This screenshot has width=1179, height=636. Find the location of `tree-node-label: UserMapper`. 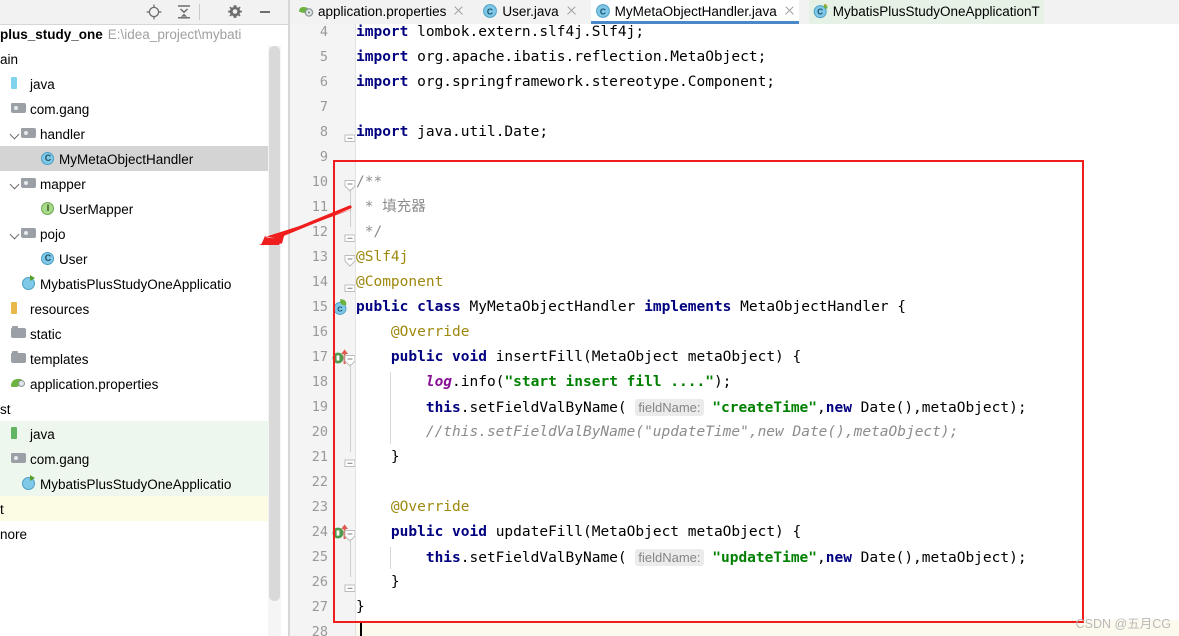

tree-node-label: UserMapper is located at coordinates (96, 209).